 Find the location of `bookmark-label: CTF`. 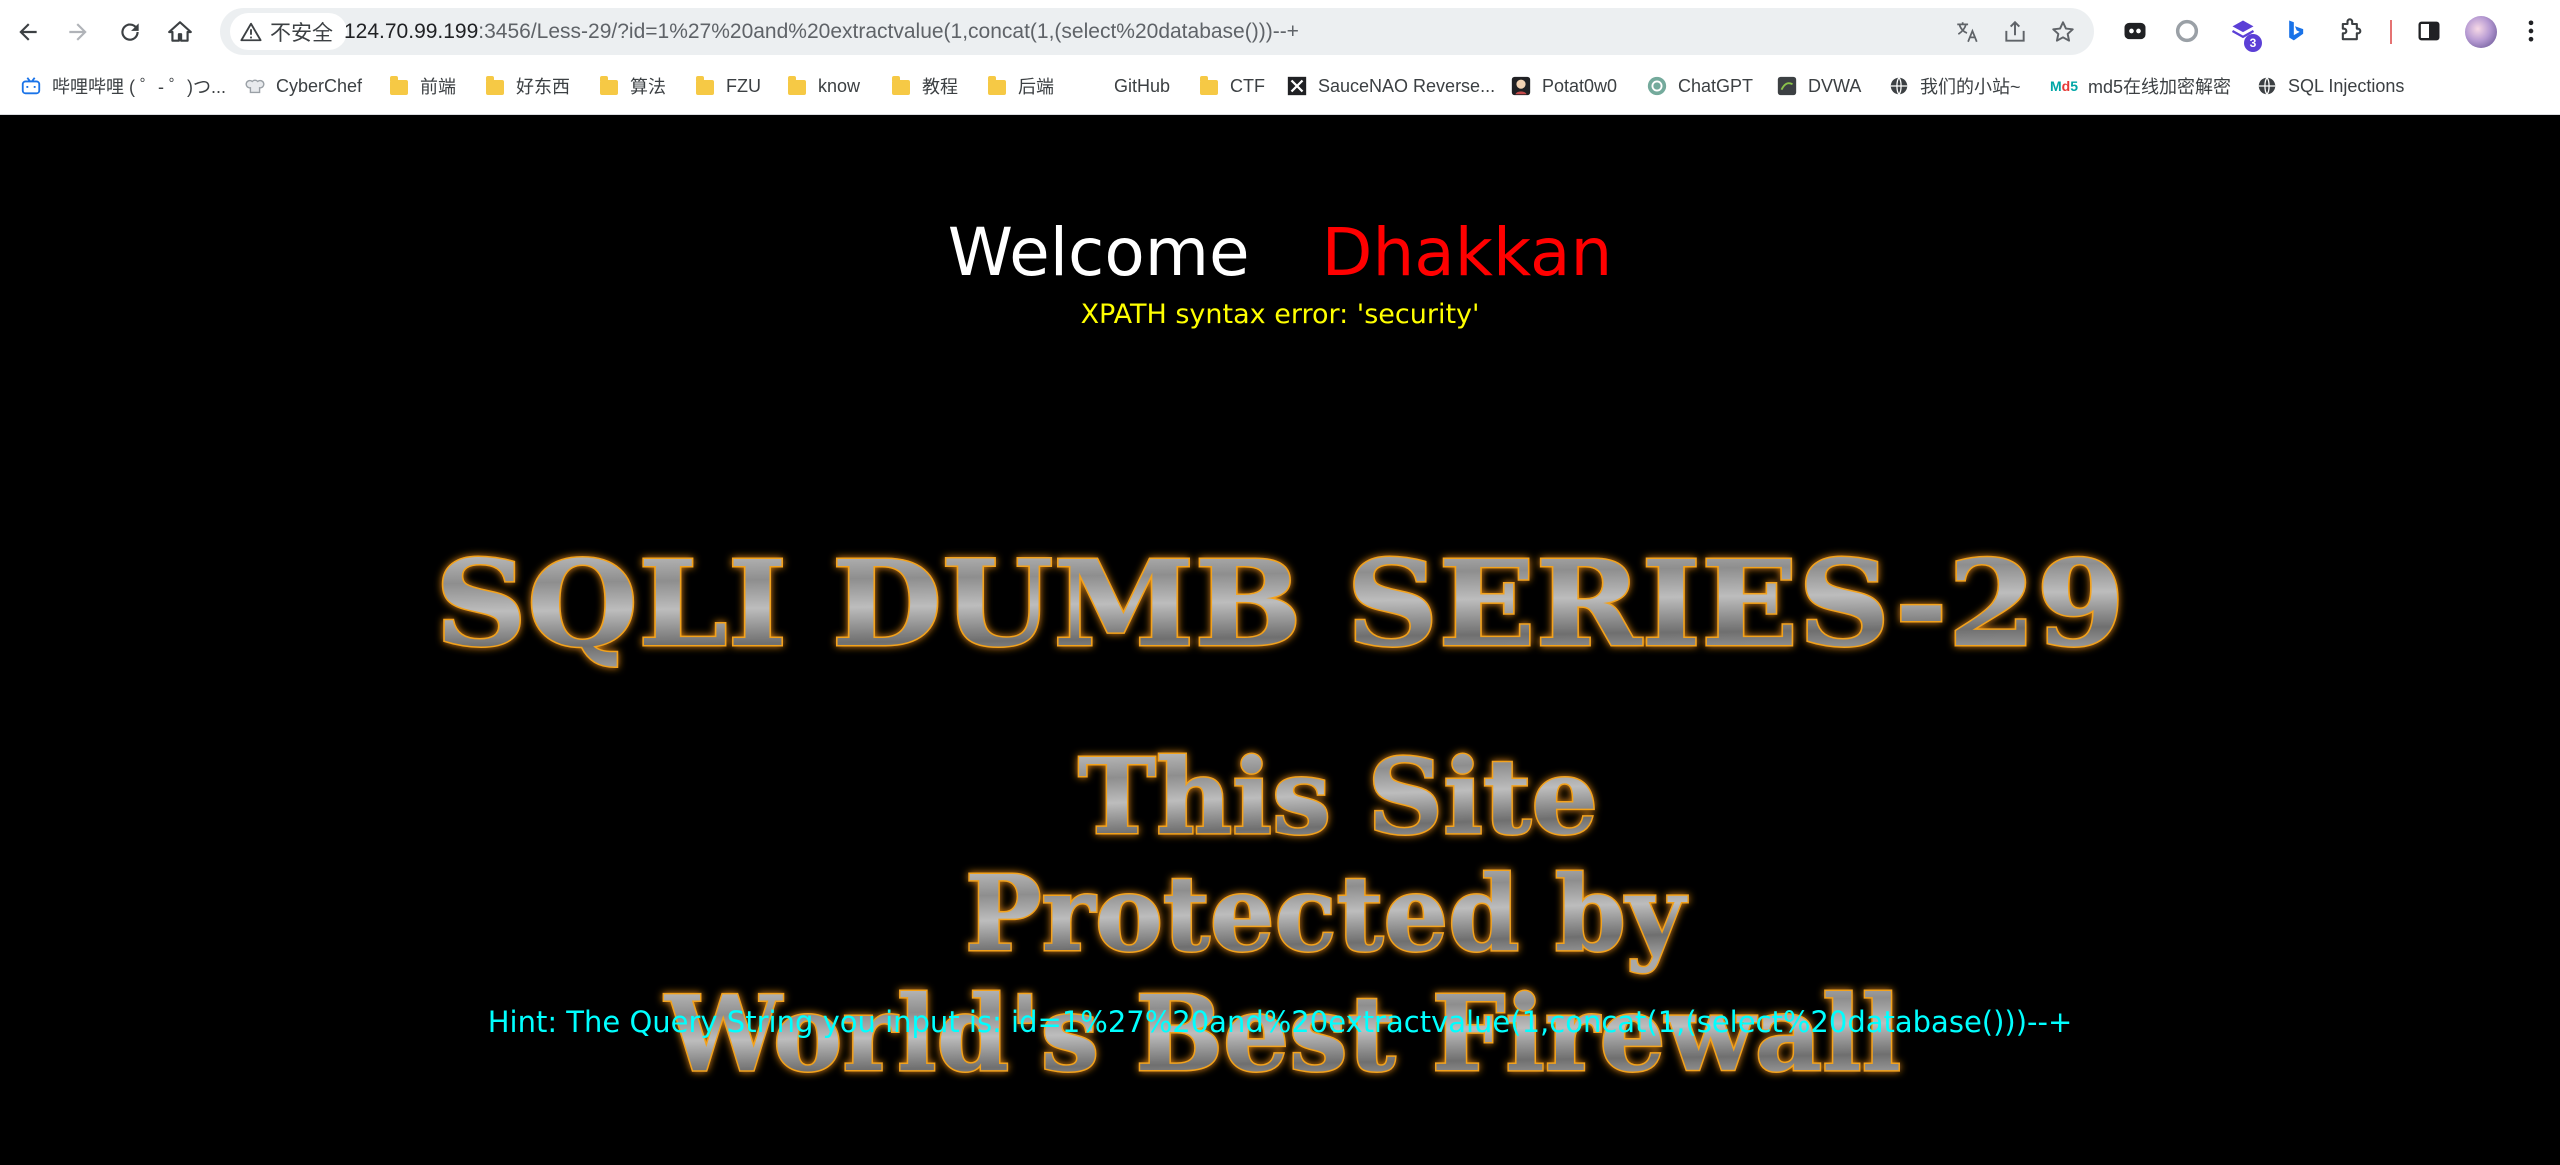

bookmark-label: CTF is located at coordinates (1247, 85).